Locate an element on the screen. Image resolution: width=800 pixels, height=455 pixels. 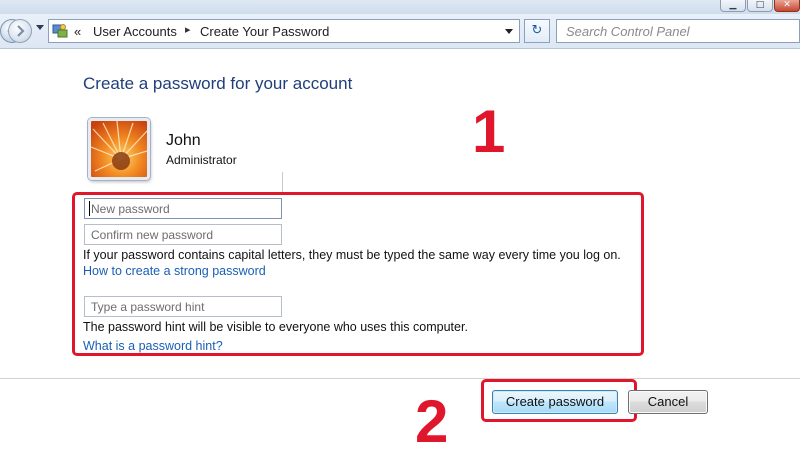
title-bar: ▁ □ ✕ is located at coordinates (400, 7).